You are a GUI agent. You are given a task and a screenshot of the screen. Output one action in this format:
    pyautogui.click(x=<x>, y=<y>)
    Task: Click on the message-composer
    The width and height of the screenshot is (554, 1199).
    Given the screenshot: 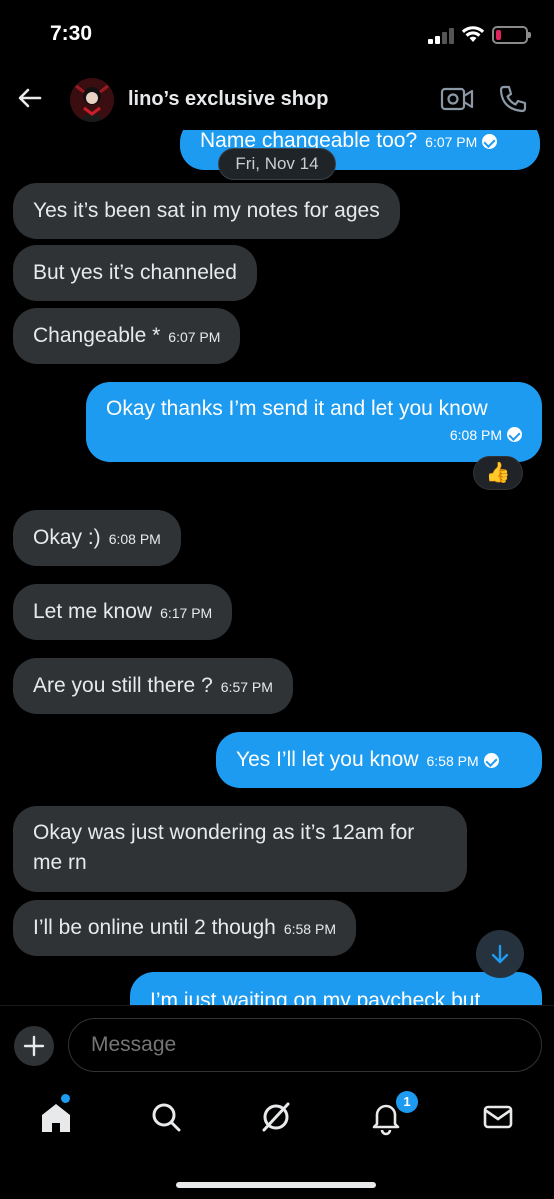 What is the action you would take?
    pyautogui.click(x=277, y=1044)
    